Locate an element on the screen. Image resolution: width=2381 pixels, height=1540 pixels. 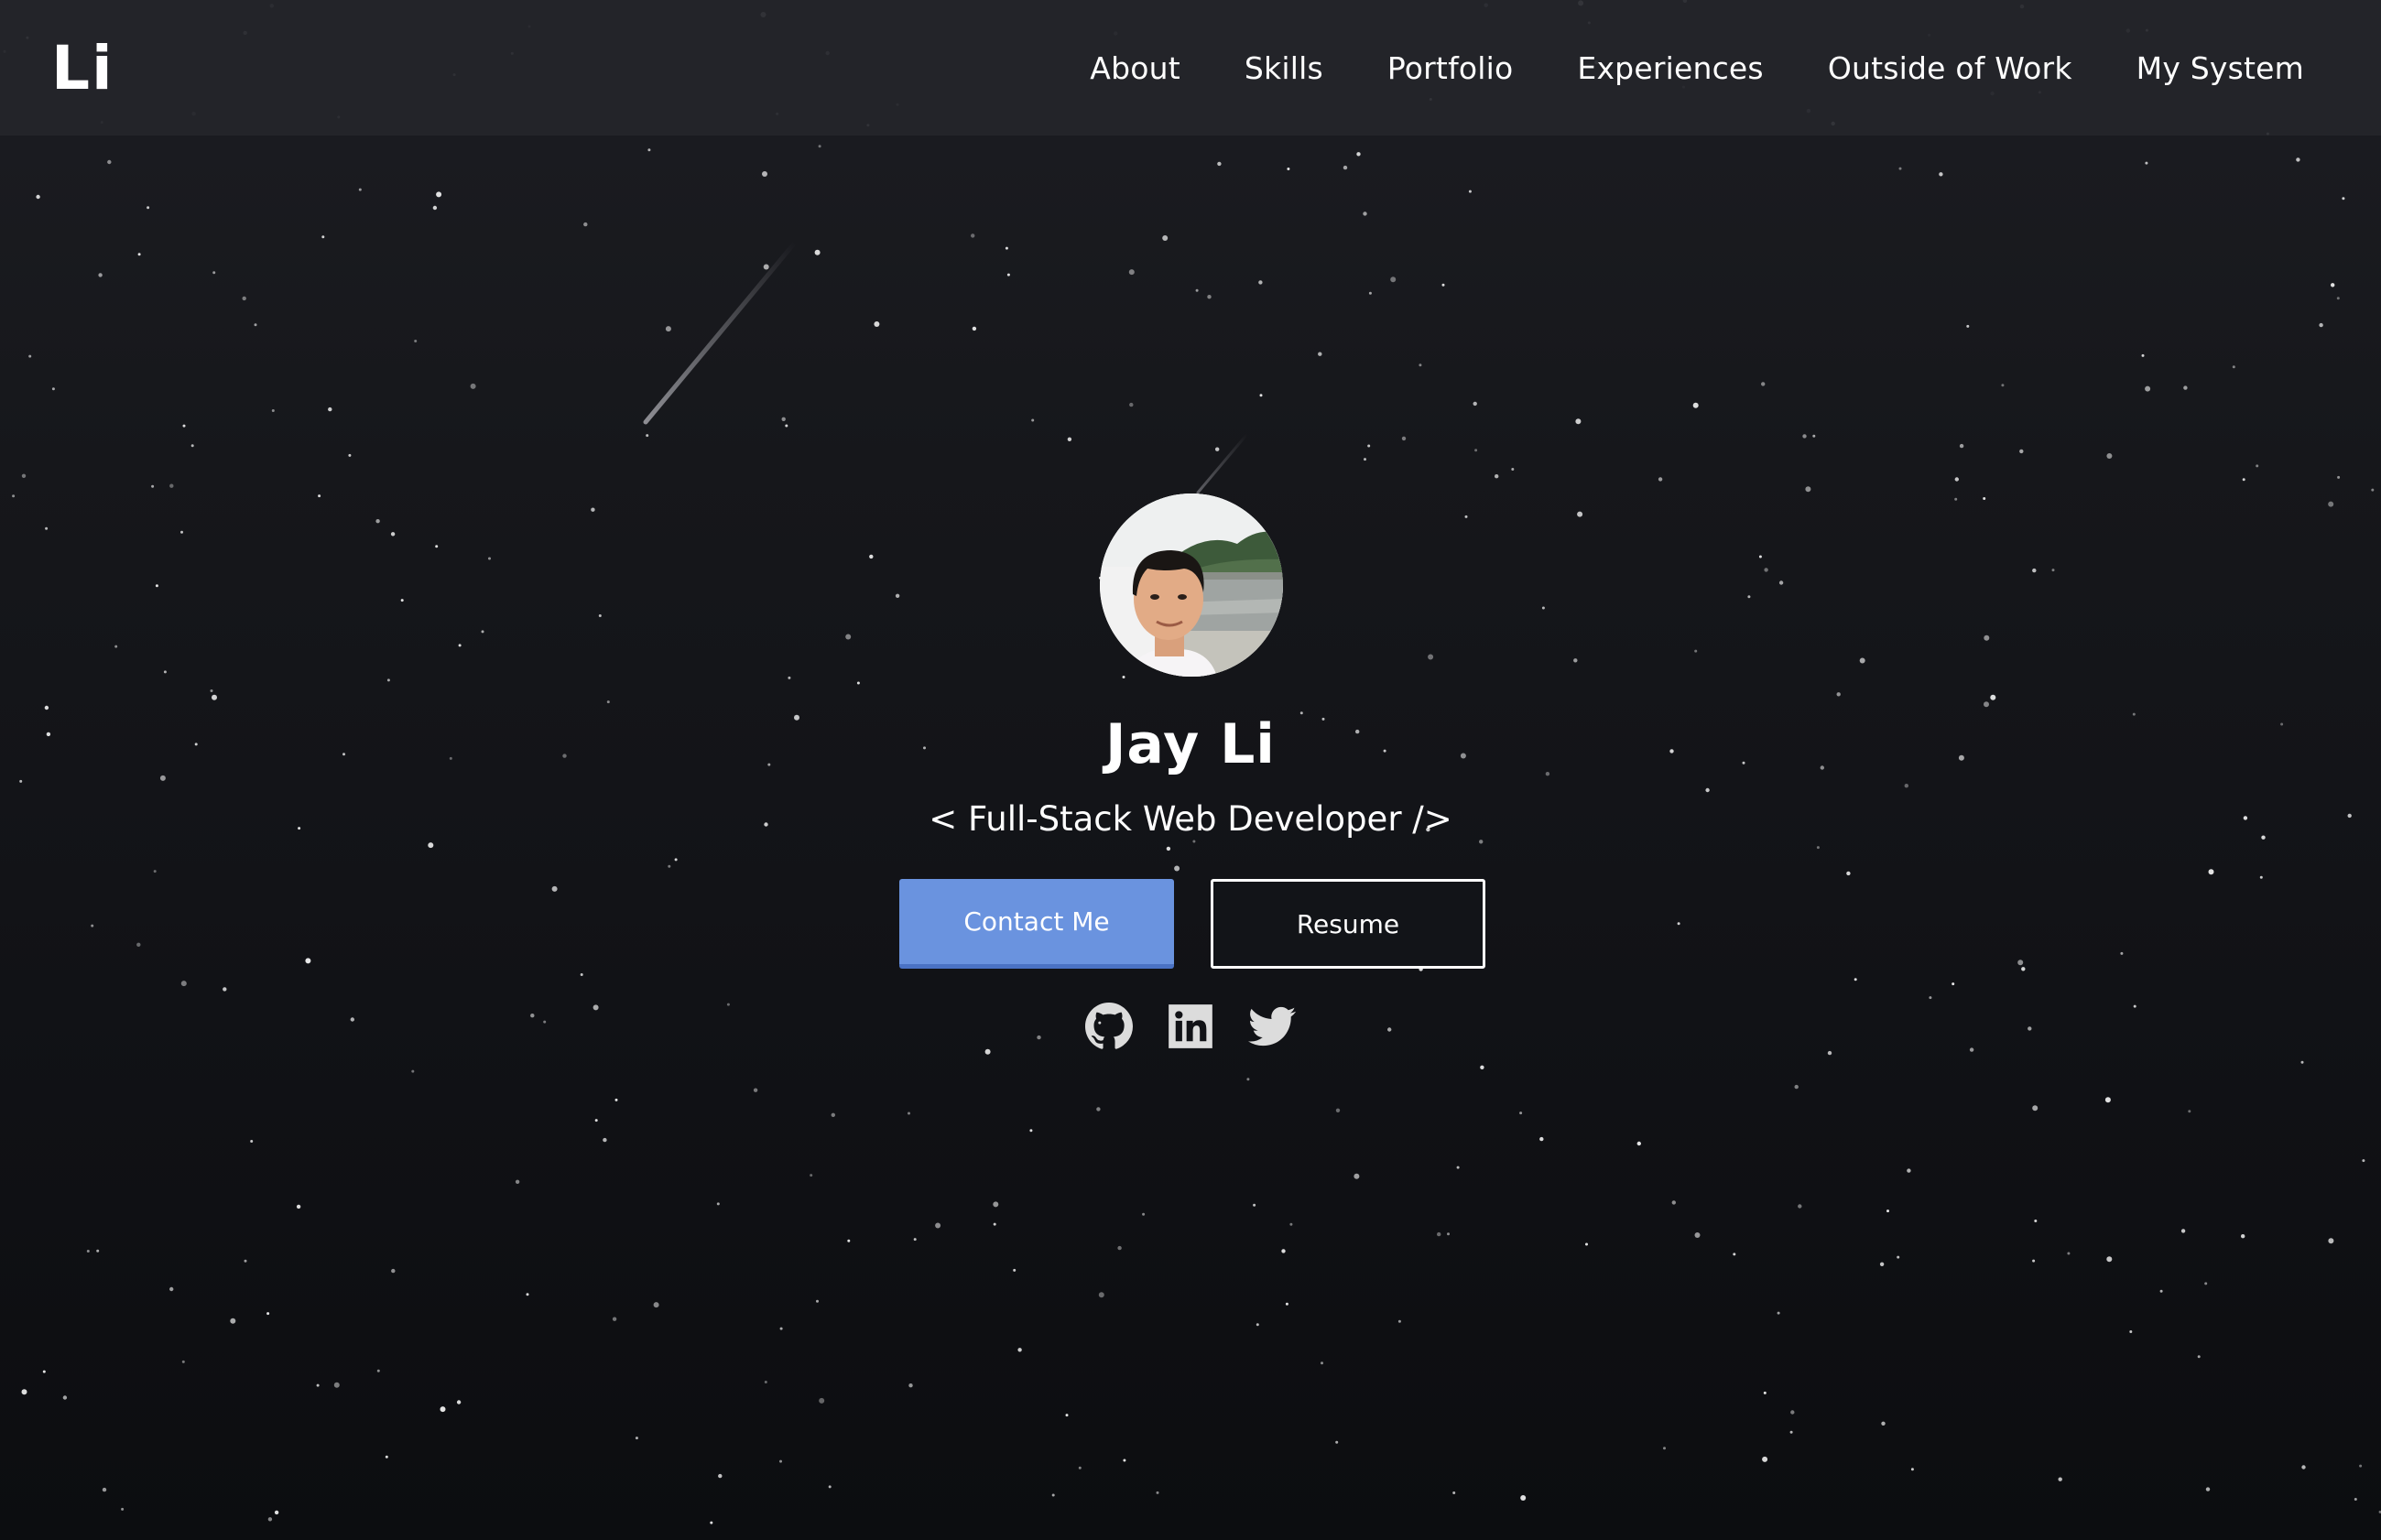
hero-name: Jay Li is located at coordinates (1190, 744).